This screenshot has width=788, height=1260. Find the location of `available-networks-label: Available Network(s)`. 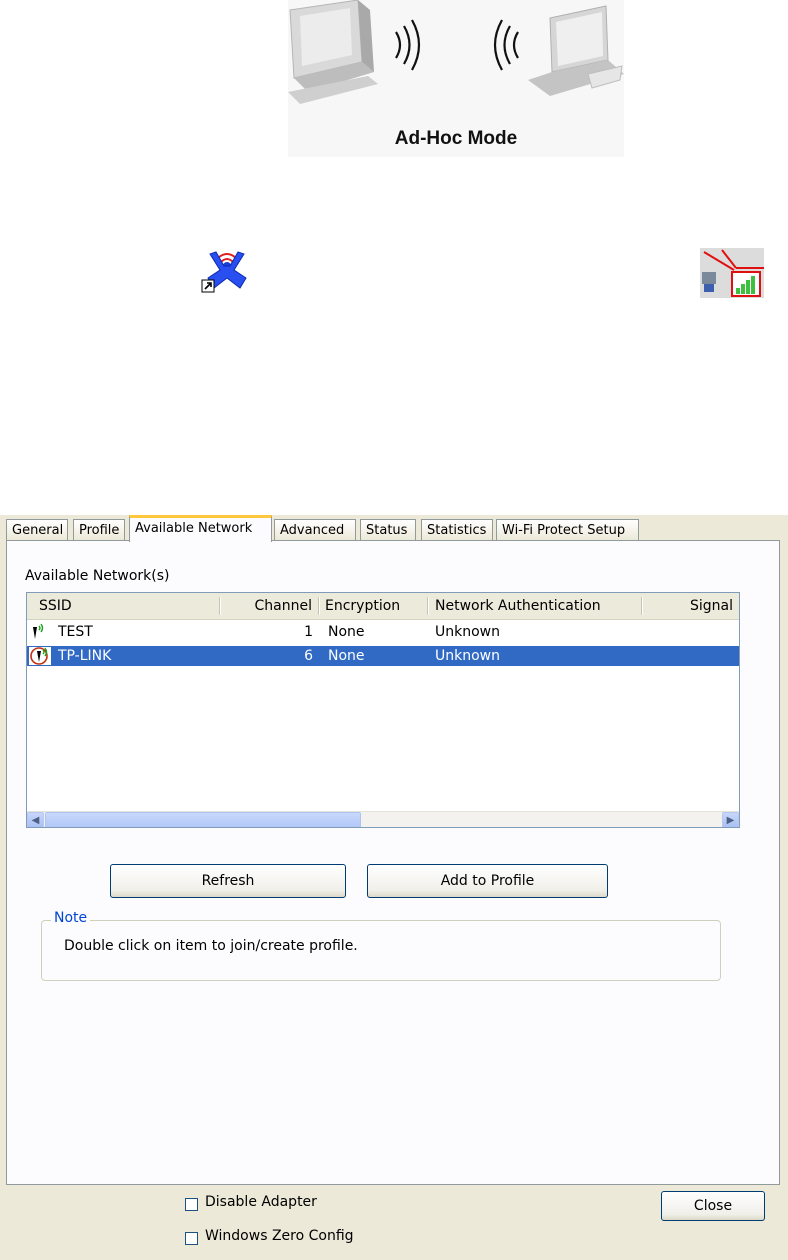

available-networks-label: Available Network(s) is located at coordinates (97, 576).